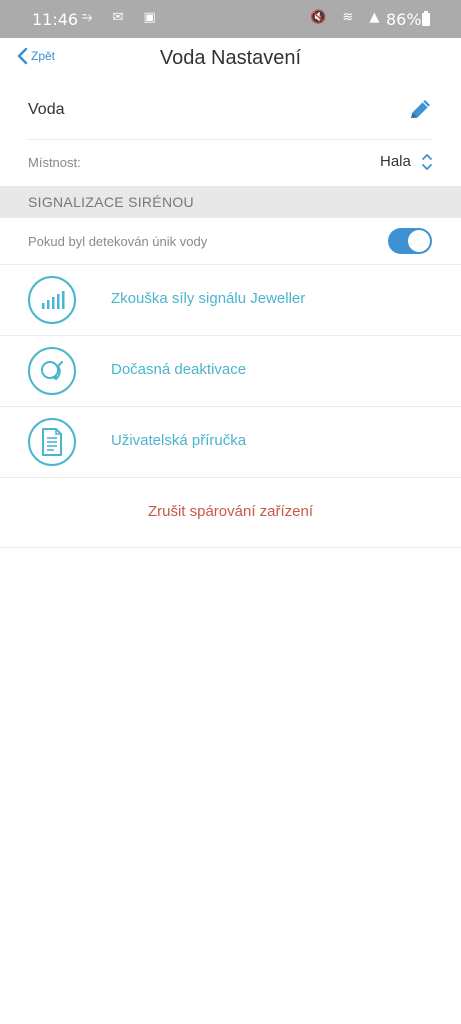 This screenshot has height=1024, width=461. What do you see at coordinates (230, 241) in the screenshot?
I see `siren-toggle-row: Pokud byl detekován únik vody` at bounding box center [230, 241].